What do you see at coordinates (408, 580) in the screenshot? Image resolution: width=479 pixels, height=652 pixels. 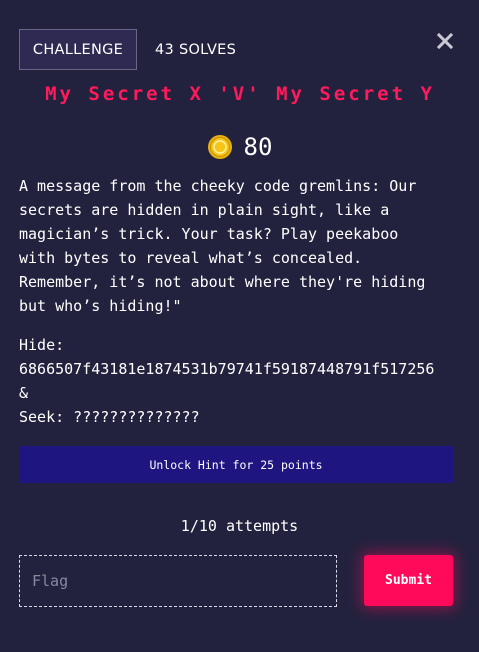 I see `submit-button: Submit` at bounding box center [408, 580].